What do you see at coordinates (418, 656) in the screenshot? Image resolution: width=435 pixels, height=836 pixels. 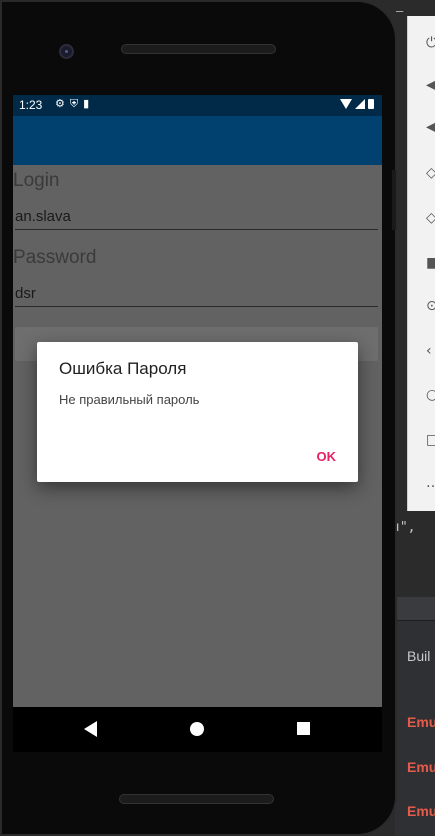 I see `build-tab-label: Buil` at bounding box center [418, 656].